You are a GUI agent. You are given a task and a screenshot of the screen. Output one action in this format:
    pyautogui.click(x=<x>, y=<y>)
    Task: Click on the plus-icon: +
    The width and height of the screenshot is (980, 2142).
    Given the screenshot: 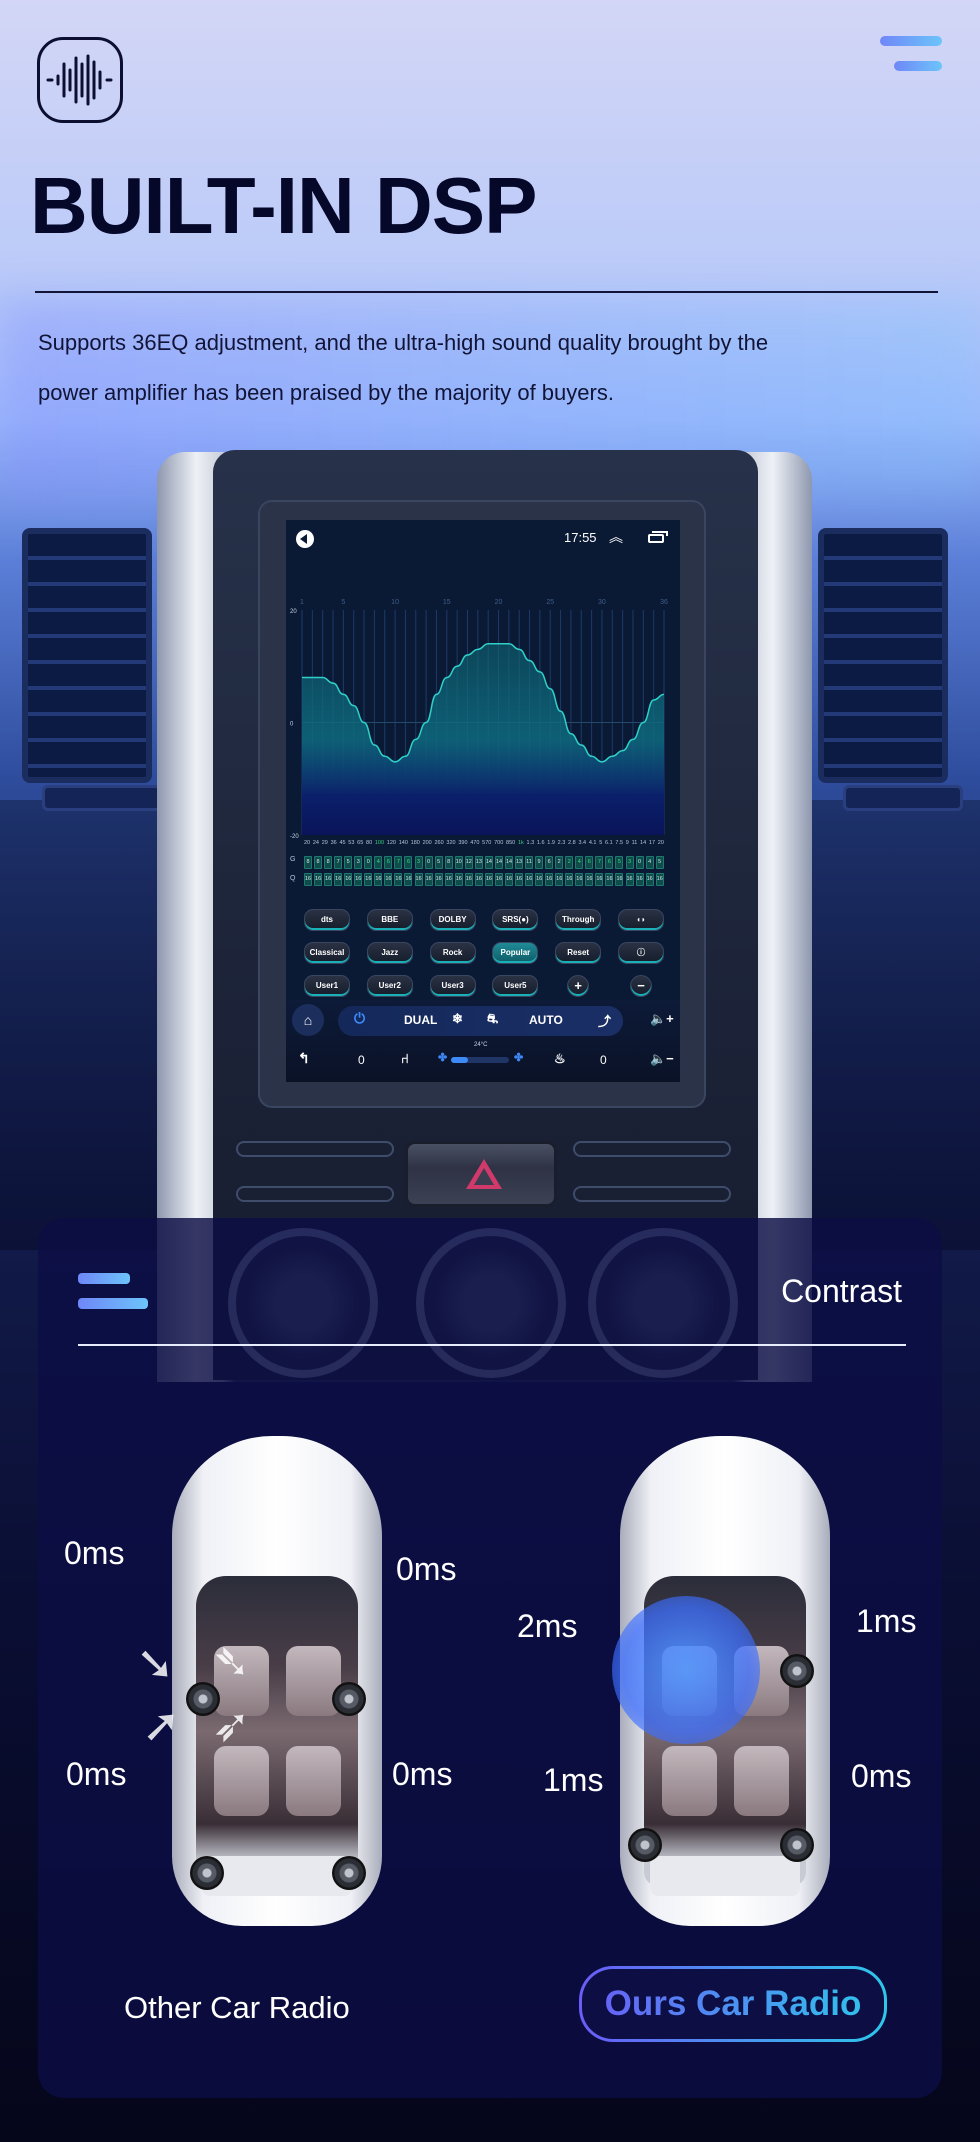 What is the action you would take?
    pyautogui.click(x=578, y=986)
    